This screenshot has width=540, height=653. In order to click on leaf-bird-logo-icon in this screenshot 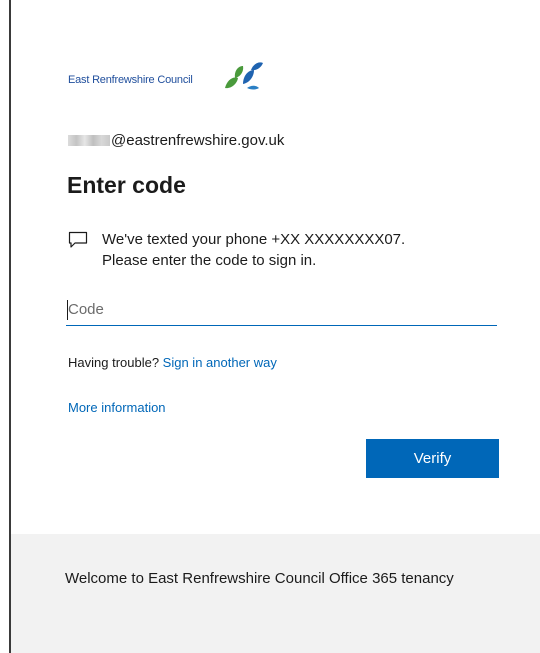, I will do `click(243, 76)`.